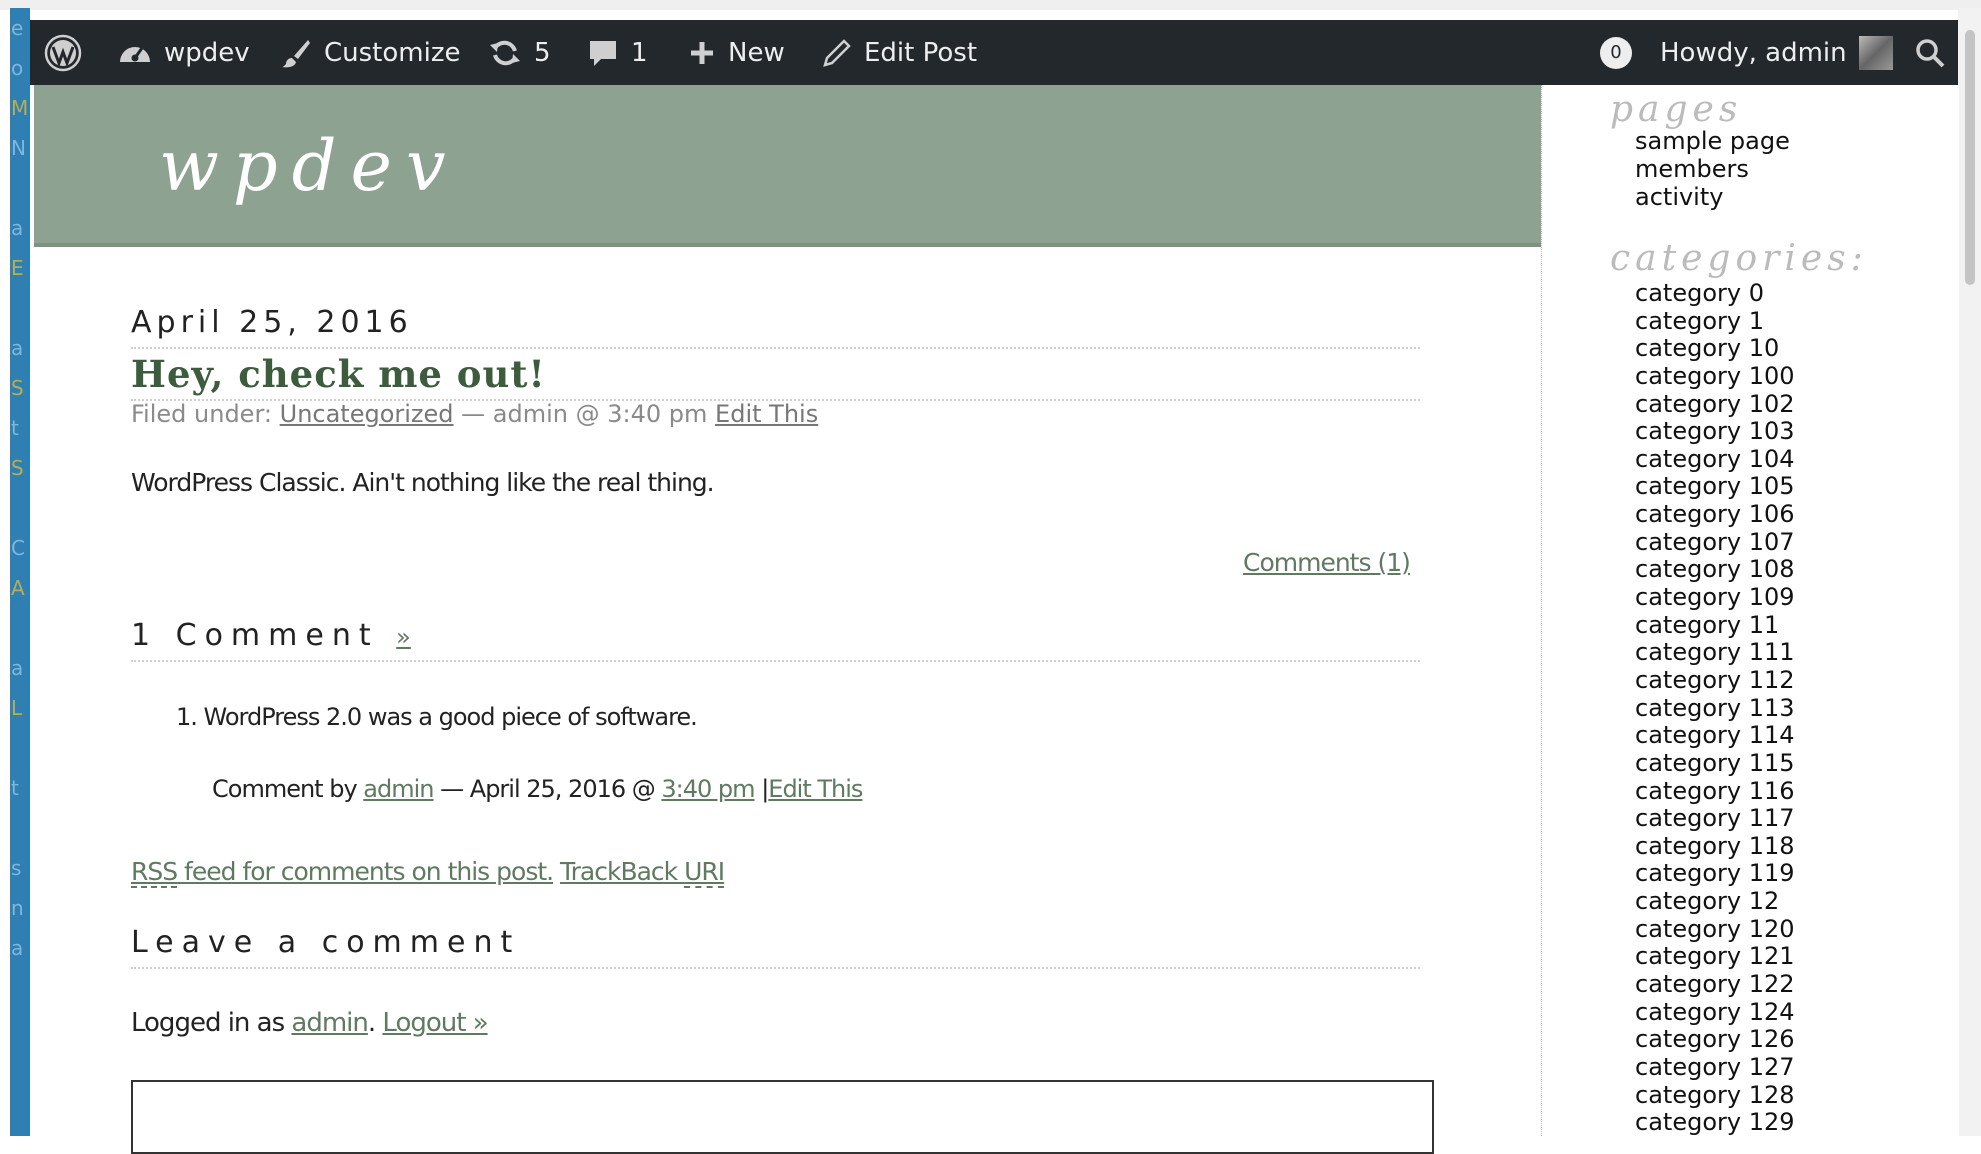  Describe the element at coordinates (435, 1023) in the screenshot. I see `logout-link: Logout »` at that location.